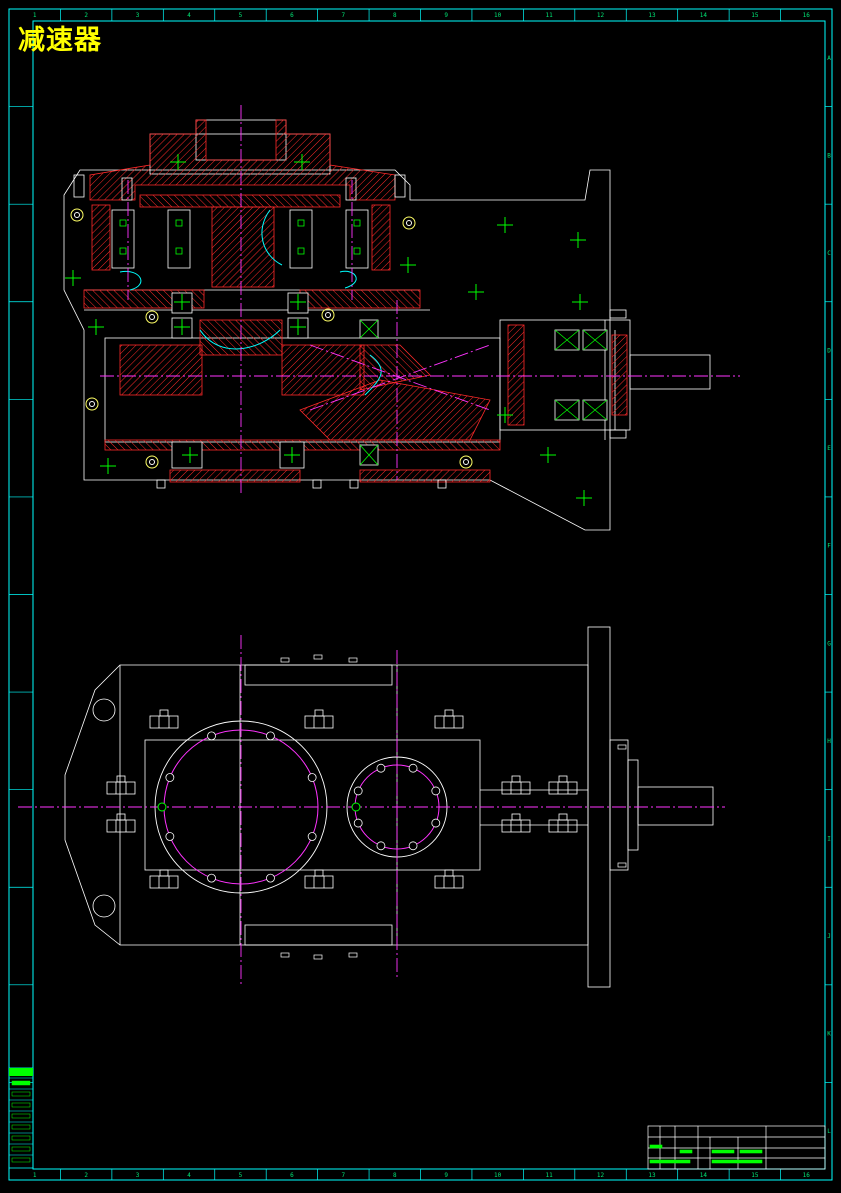 This screenshot has width=841, height=1193. Describe the element at coordinates (829, 58) in the screenshot. I see `zone-row-label: A` at that location.